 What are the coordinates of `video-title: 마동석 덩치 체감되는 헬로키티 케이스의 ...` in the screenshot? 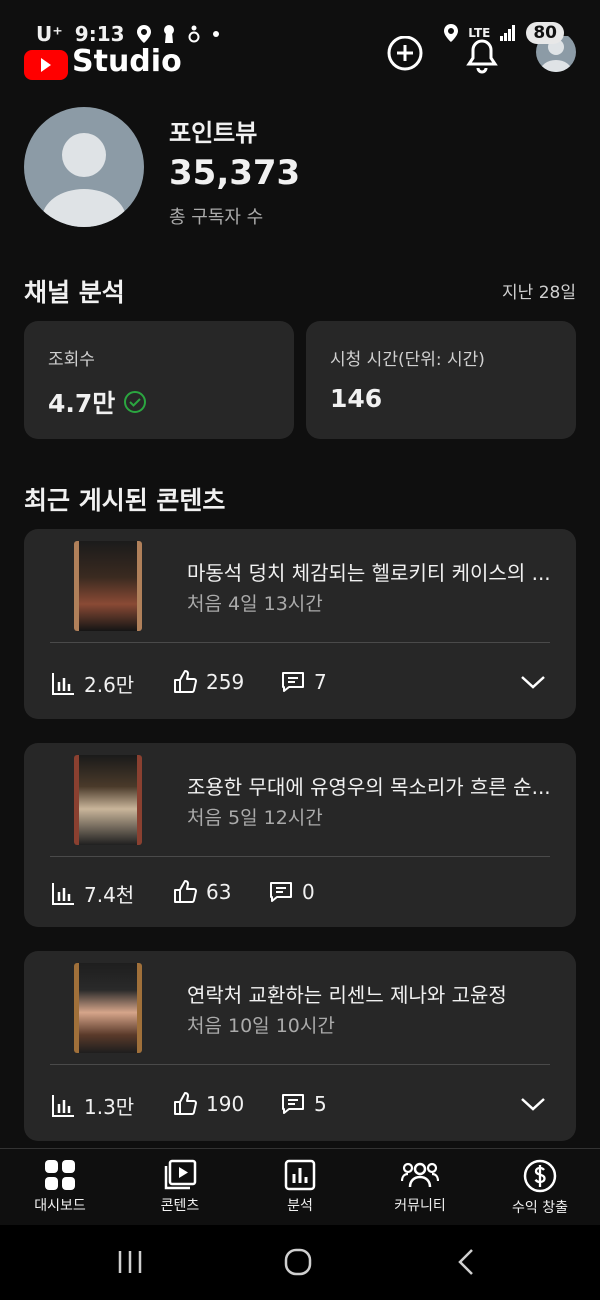 It's located at (372, 571).